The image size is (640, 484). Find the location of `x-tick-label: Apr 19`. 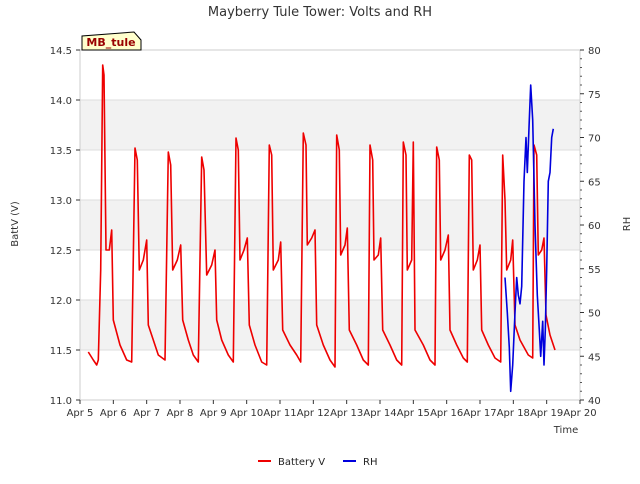

x-tick-label: Apr 19 is located at coordinates (546, 413).